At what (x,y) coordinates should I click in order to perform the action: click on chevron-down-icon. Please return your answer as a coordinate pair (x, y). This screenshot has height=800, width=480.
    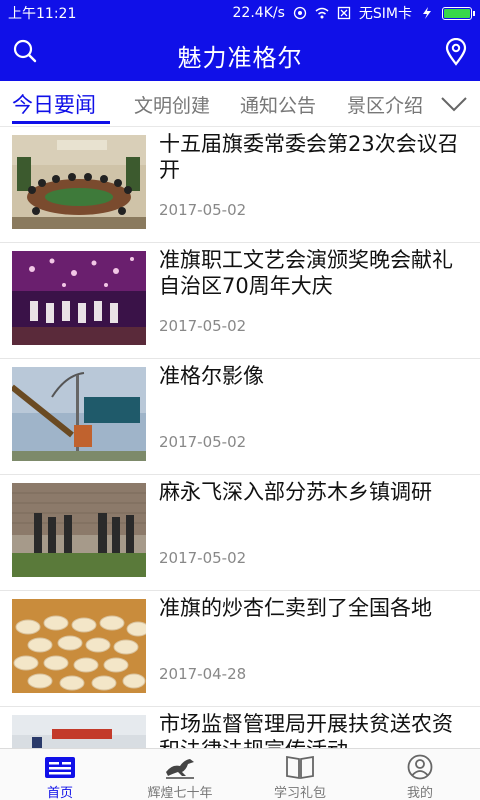
    Looking at the image, I should click on (454, 104).